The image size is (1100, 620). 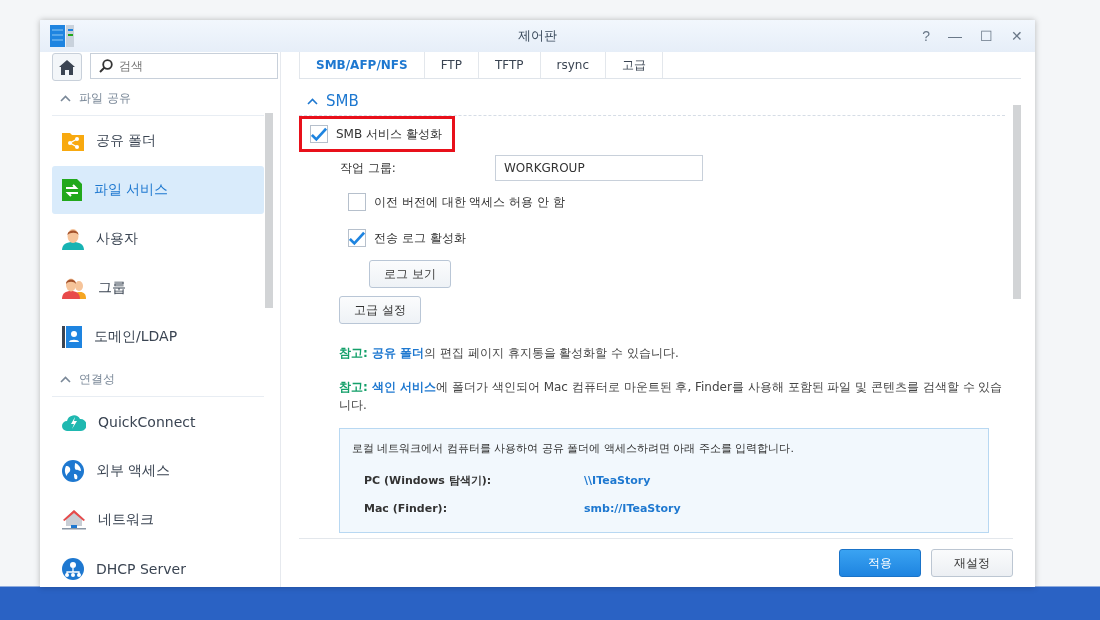 I want to click on home-button, so click(x=67, y=67).